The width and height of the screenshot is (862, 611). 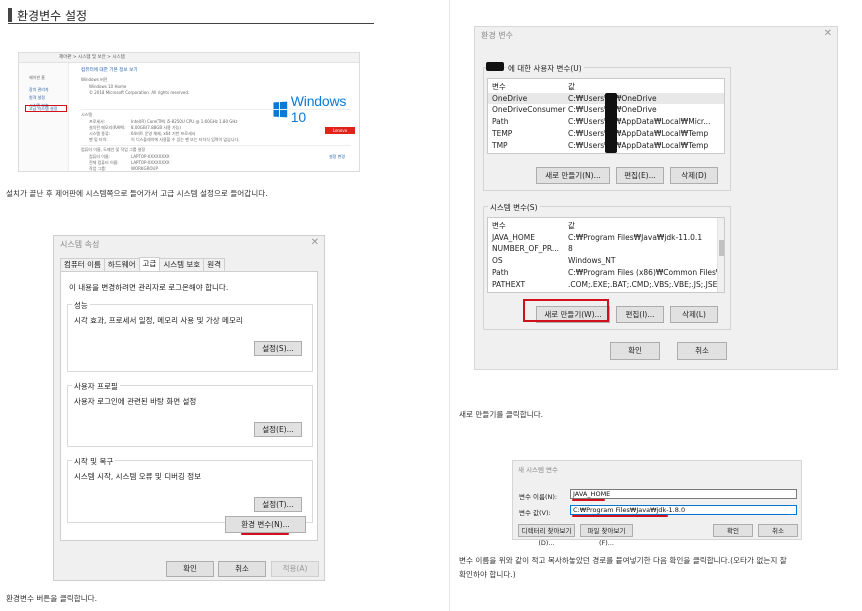 I want to click on windows10-brand: Windows 10, so click(x=318, y=109).